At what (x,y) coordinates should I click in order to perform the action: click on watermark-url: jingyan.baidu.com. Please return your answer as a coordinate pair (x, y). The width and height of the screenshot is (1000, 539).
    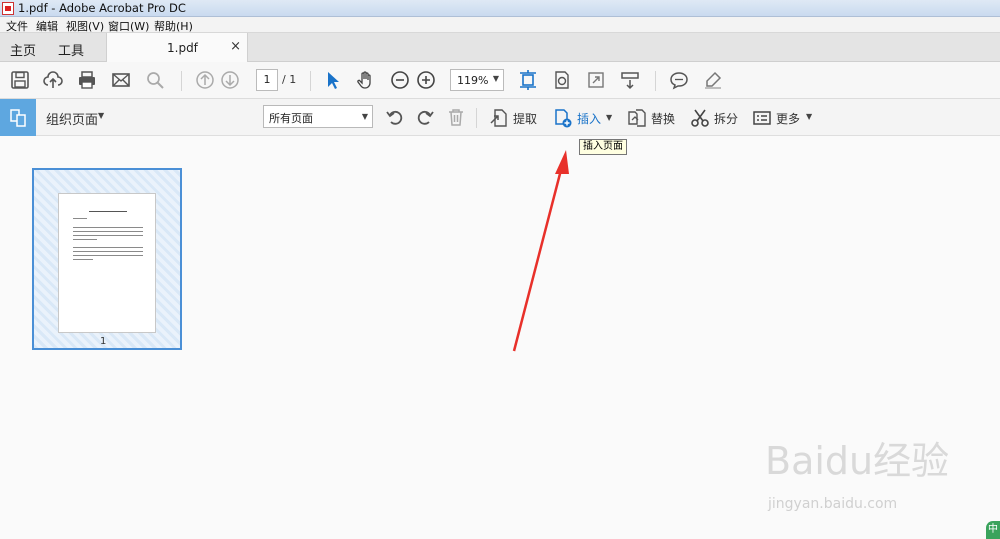
    Looking at the image, I should click on (833, 504).